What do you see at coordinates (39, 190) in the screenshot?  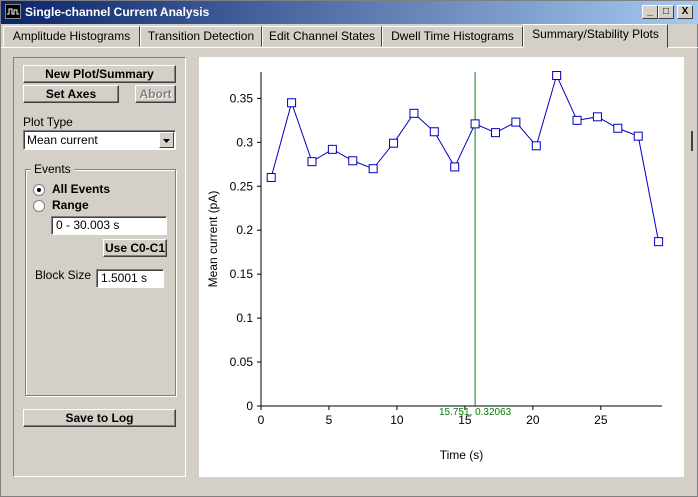 I see `all-events-radio` at bounding box center [39, 190].